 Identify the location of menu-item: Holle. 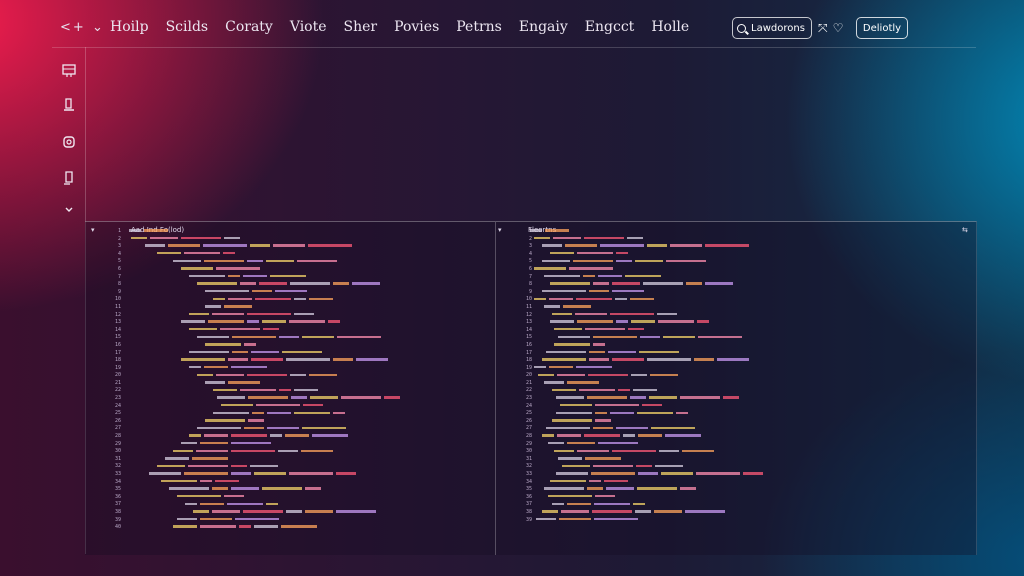
(670, 27).